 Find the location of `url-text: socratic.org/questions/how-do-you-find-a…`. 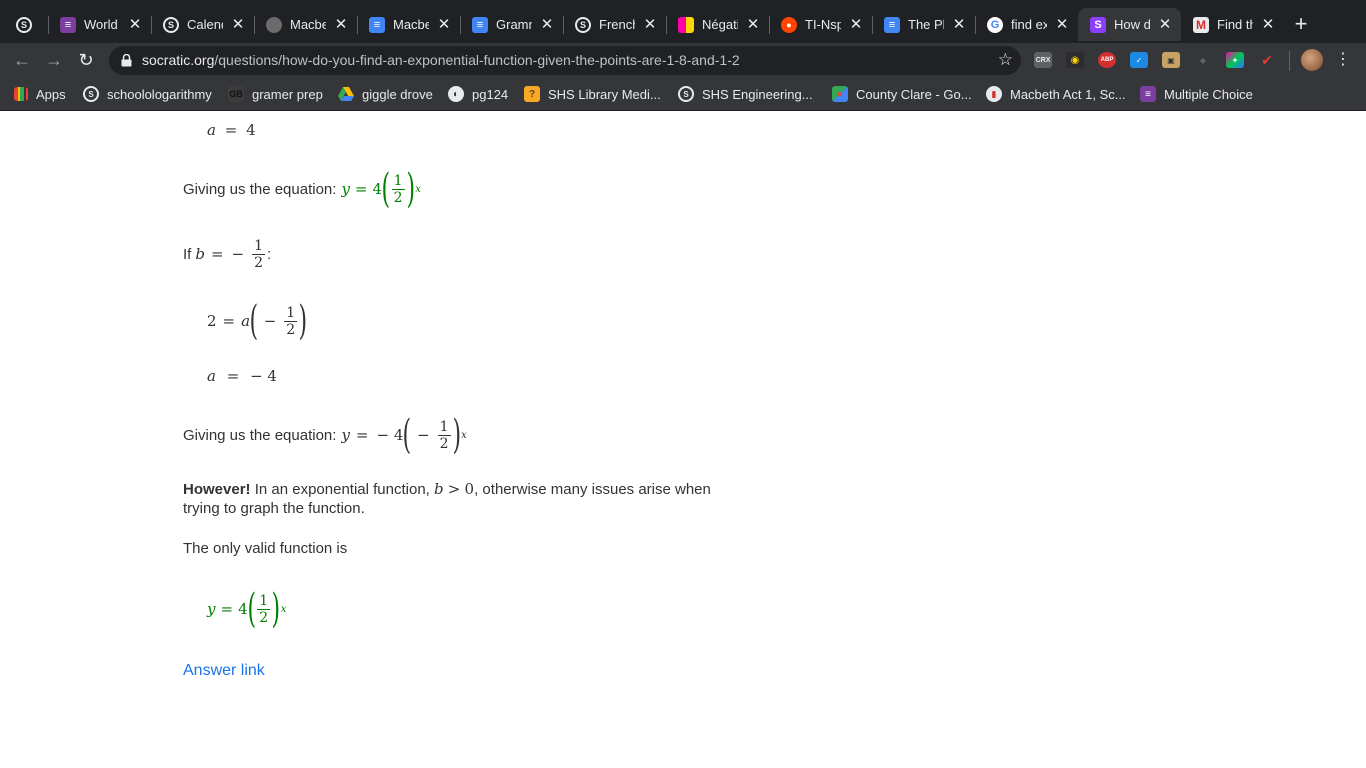

url-text: socratic.org/questions/how-do-you-find-a… is located at coordinates (441, 60).